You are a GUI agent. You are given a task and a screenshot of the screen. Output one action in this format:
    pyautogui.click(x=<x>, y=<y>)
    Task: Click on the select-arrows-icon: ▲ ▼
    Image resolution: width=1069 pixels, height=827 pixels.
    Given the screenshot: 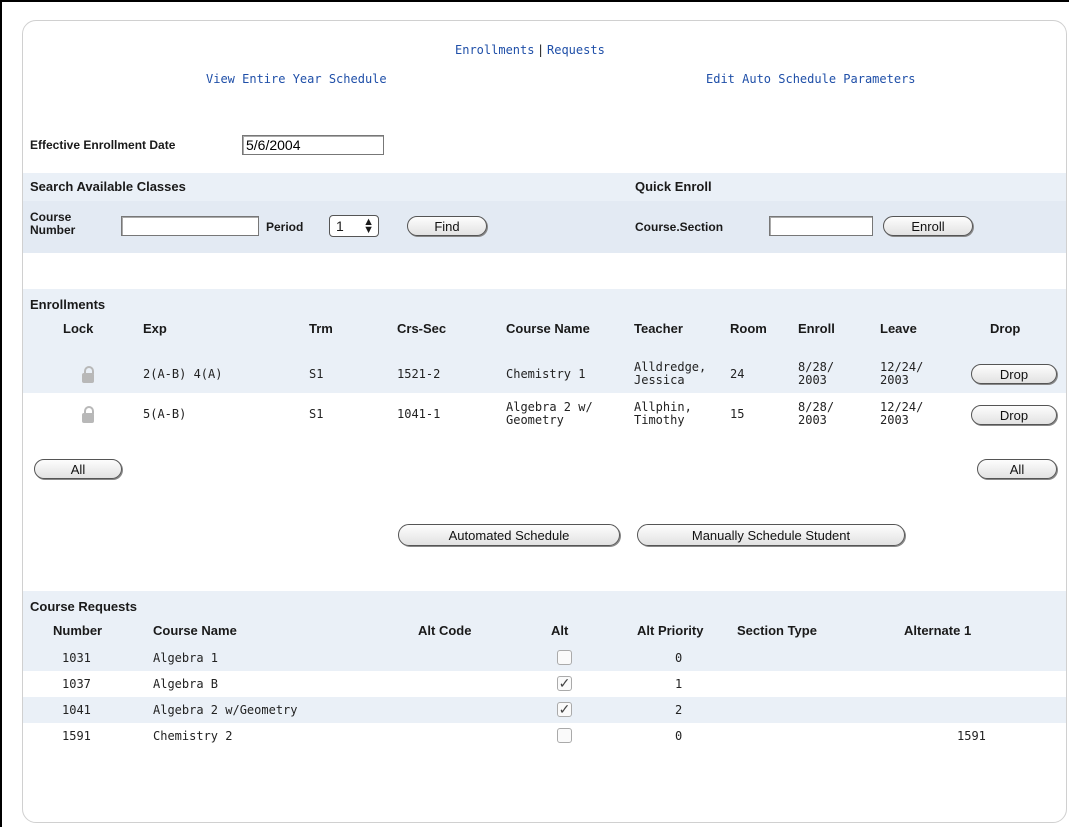 What is the action you would take?
    pyautogui.click(x=368, y=226)
    